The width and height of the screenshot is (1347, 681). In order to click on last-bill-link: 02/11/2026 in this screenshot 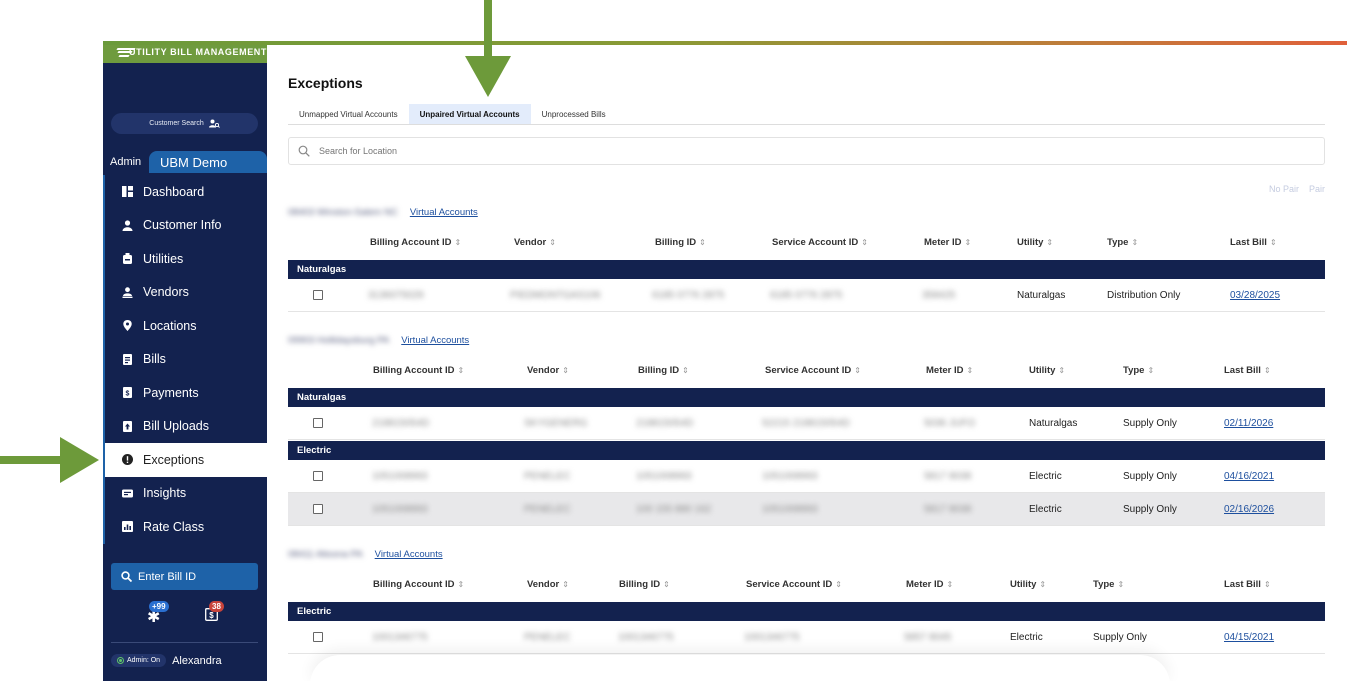, I will do `click(1248, 423)`.